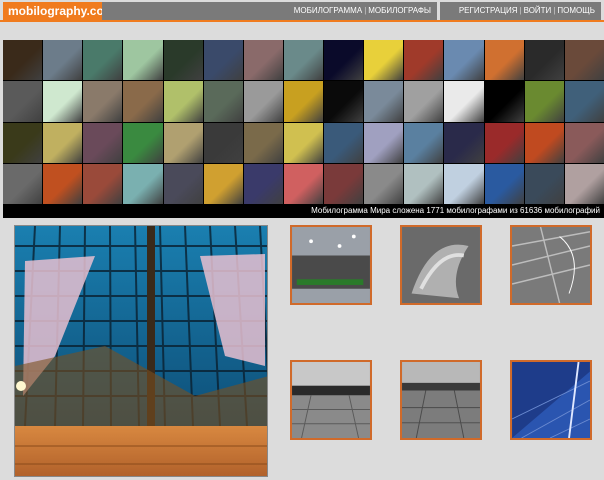  I want to click on nav-account: РЕГИСТРАЦИЯ | ВОЙТИ | ПОМОЩЬ, so click(520, 11).